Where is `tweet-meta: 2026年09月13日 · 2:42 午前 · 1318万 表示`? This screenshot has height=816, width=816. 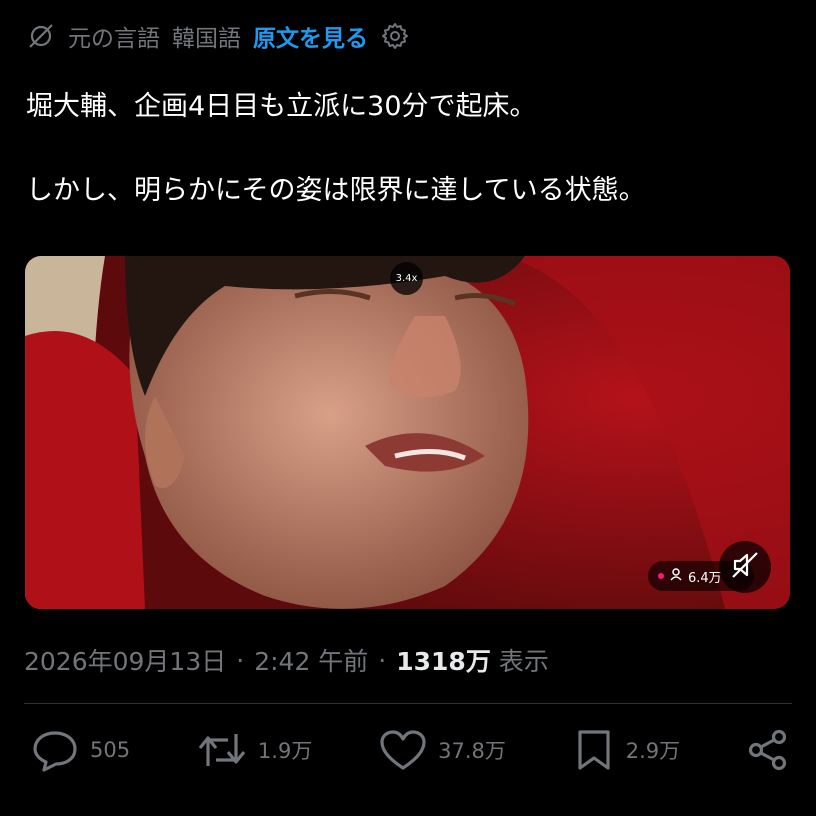
tweet-meta: 2026年09月13日 · 2:42 午前 · 1318万 表示 is located at coordinates (286, 660).